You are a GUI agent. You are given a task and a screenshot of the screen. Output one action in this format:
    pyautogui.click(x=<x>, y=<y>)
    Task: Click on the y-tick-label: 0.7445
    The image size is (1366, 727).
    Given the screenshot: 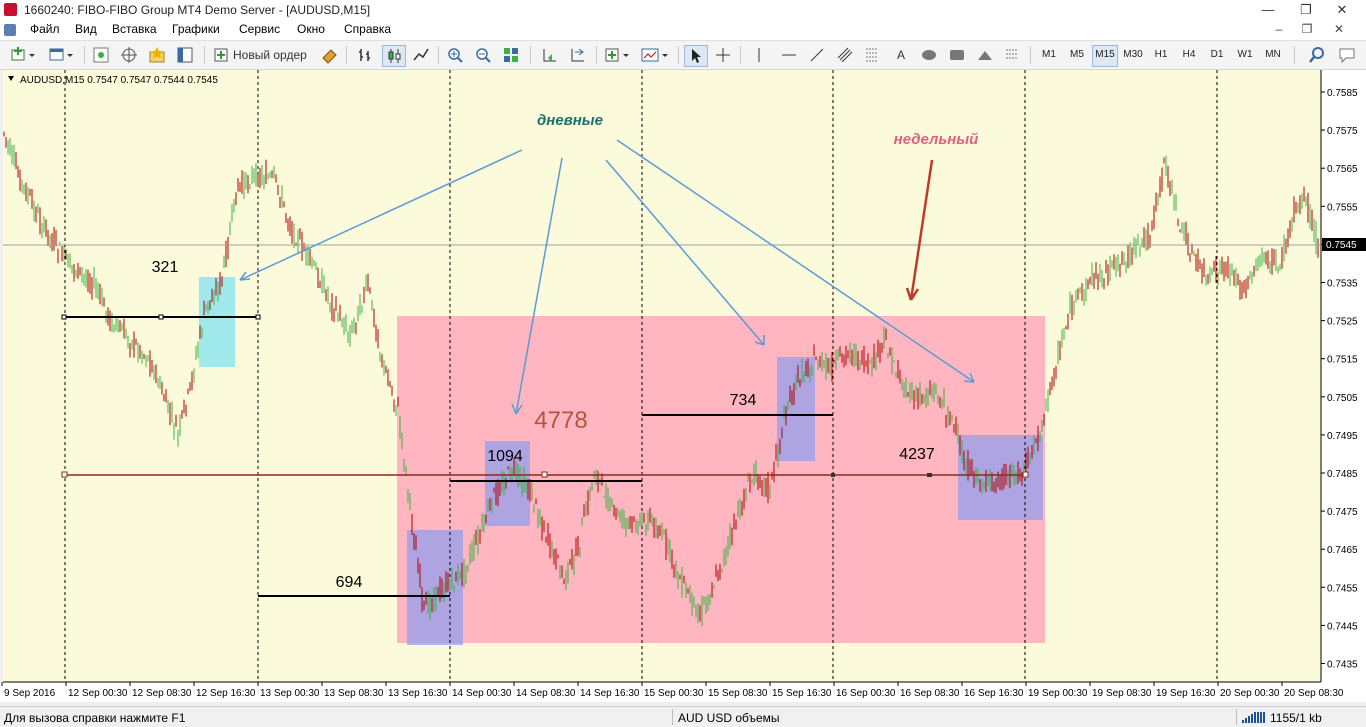 What is the action you would take?
    pyautogui.click(x=1342, y=626)
    